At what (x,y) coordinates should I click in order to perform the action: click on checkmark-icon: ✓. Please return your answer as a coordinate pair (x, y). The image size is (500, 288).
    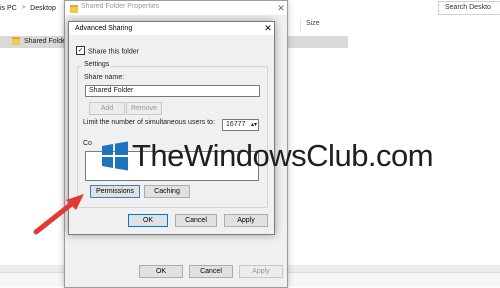
    Looking at the image, I should click on (80, 50).